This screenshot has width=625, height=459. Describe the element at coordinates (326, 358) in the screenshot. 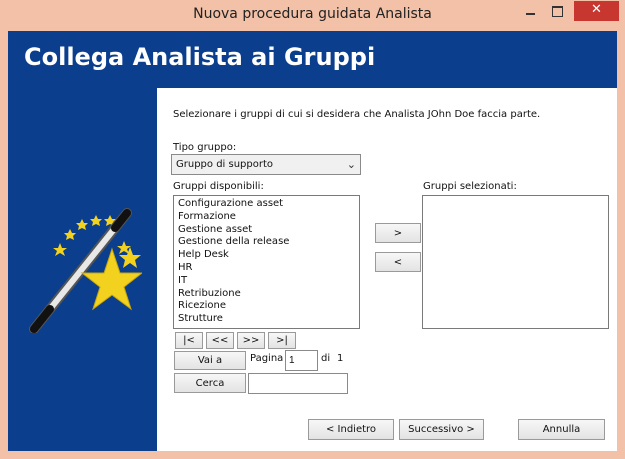

I see `of-label: di` at that location.